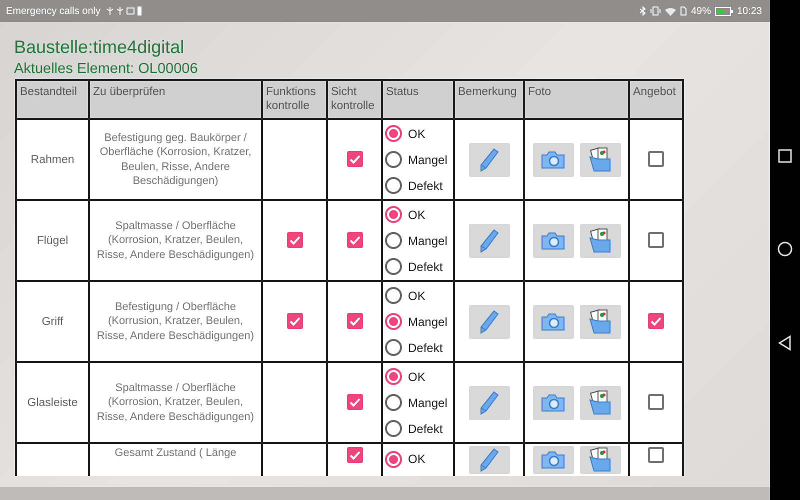 The image size is (800, 500). I want to click on component-cell: Glasleiste, so click(52, 402).